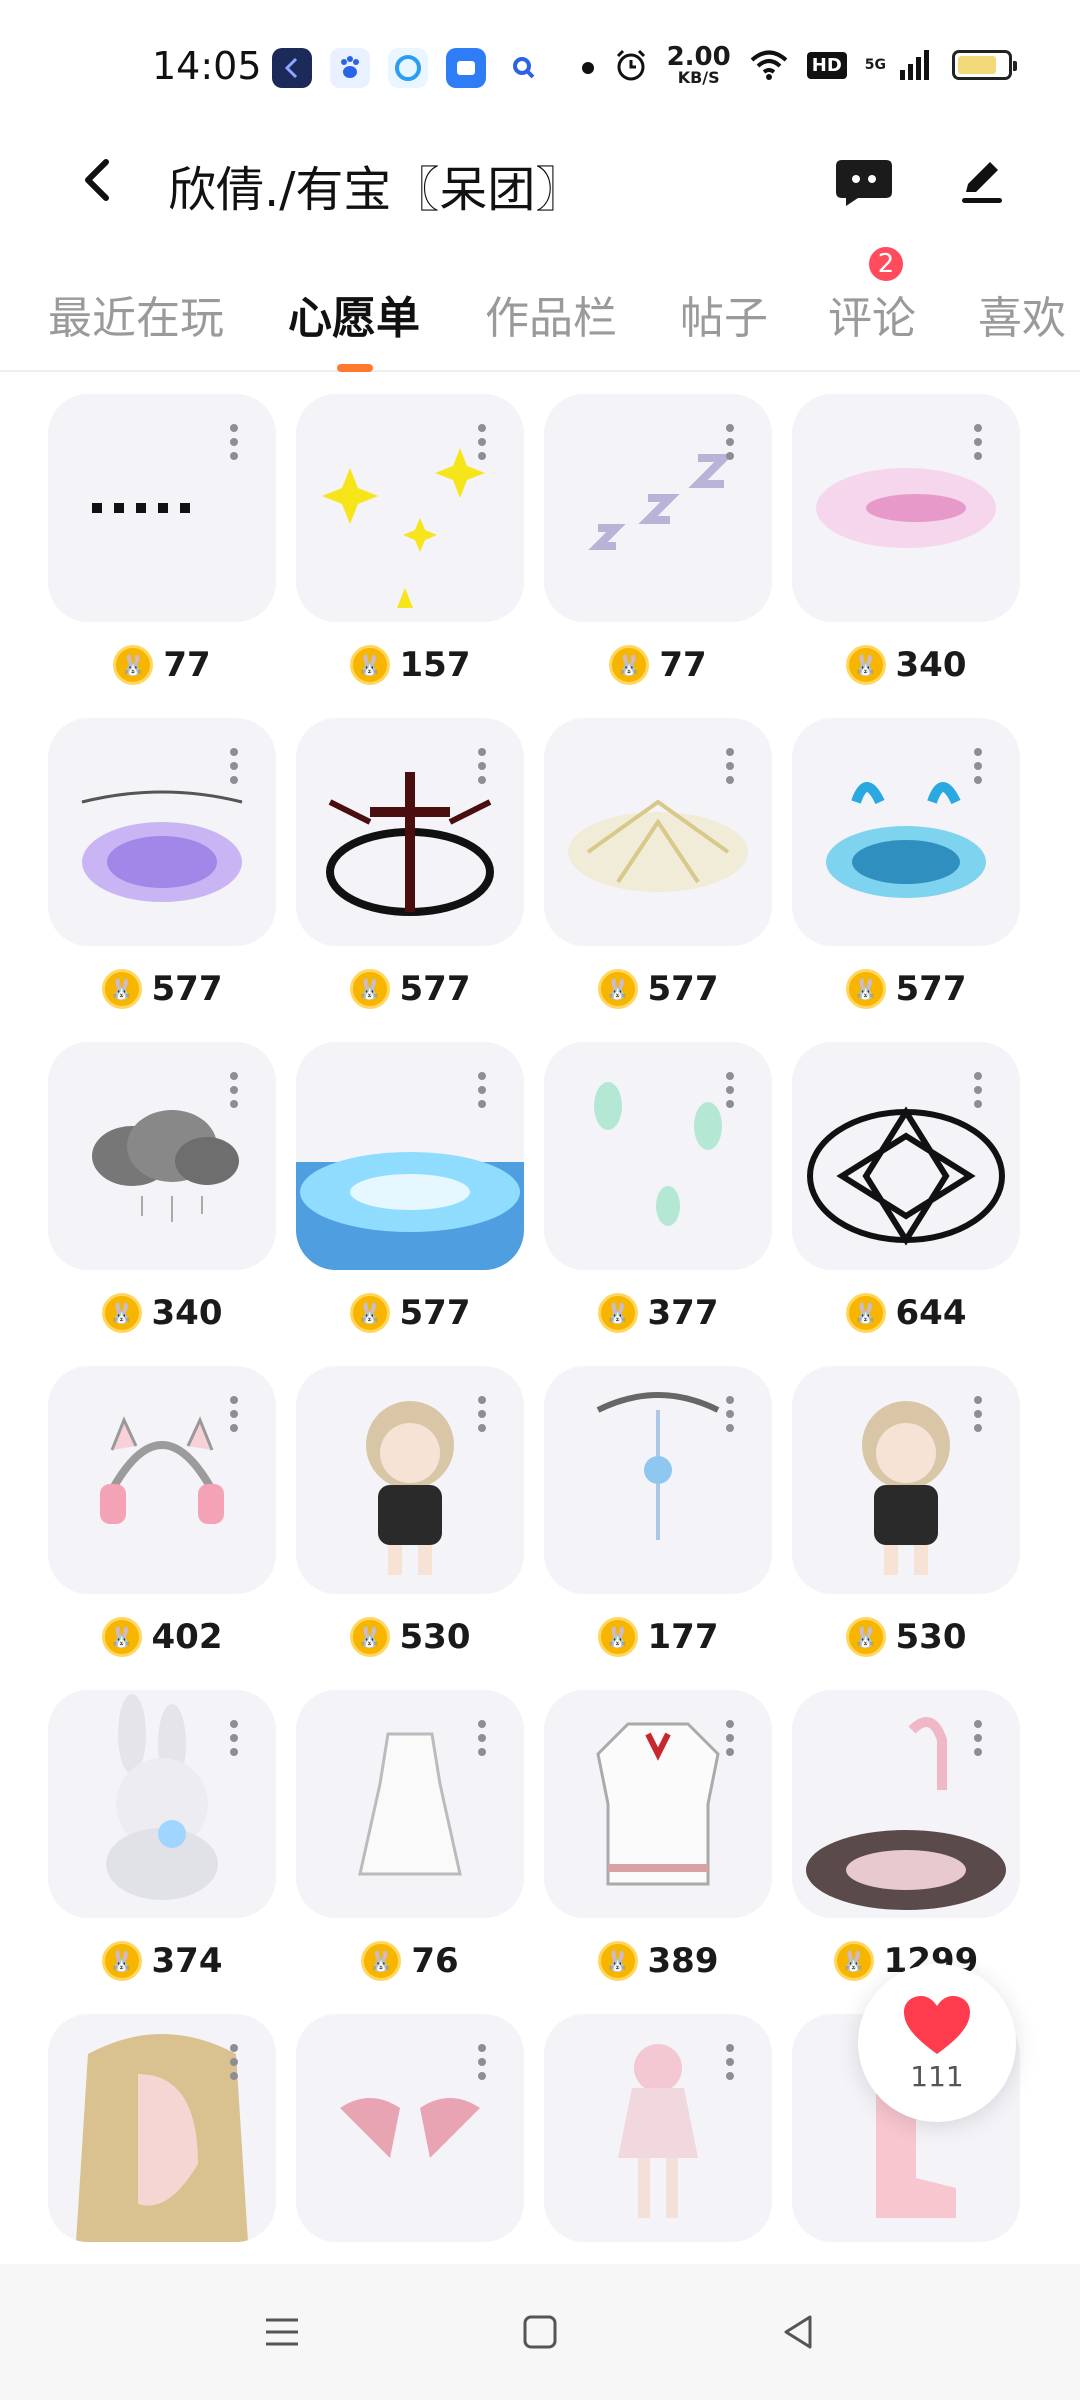  What do you see at coordinates (540, 60) in the screenshot?
I see `status-bar: 14:05 2.00 KB/S HD 5G` at bounding box center [540, 60].